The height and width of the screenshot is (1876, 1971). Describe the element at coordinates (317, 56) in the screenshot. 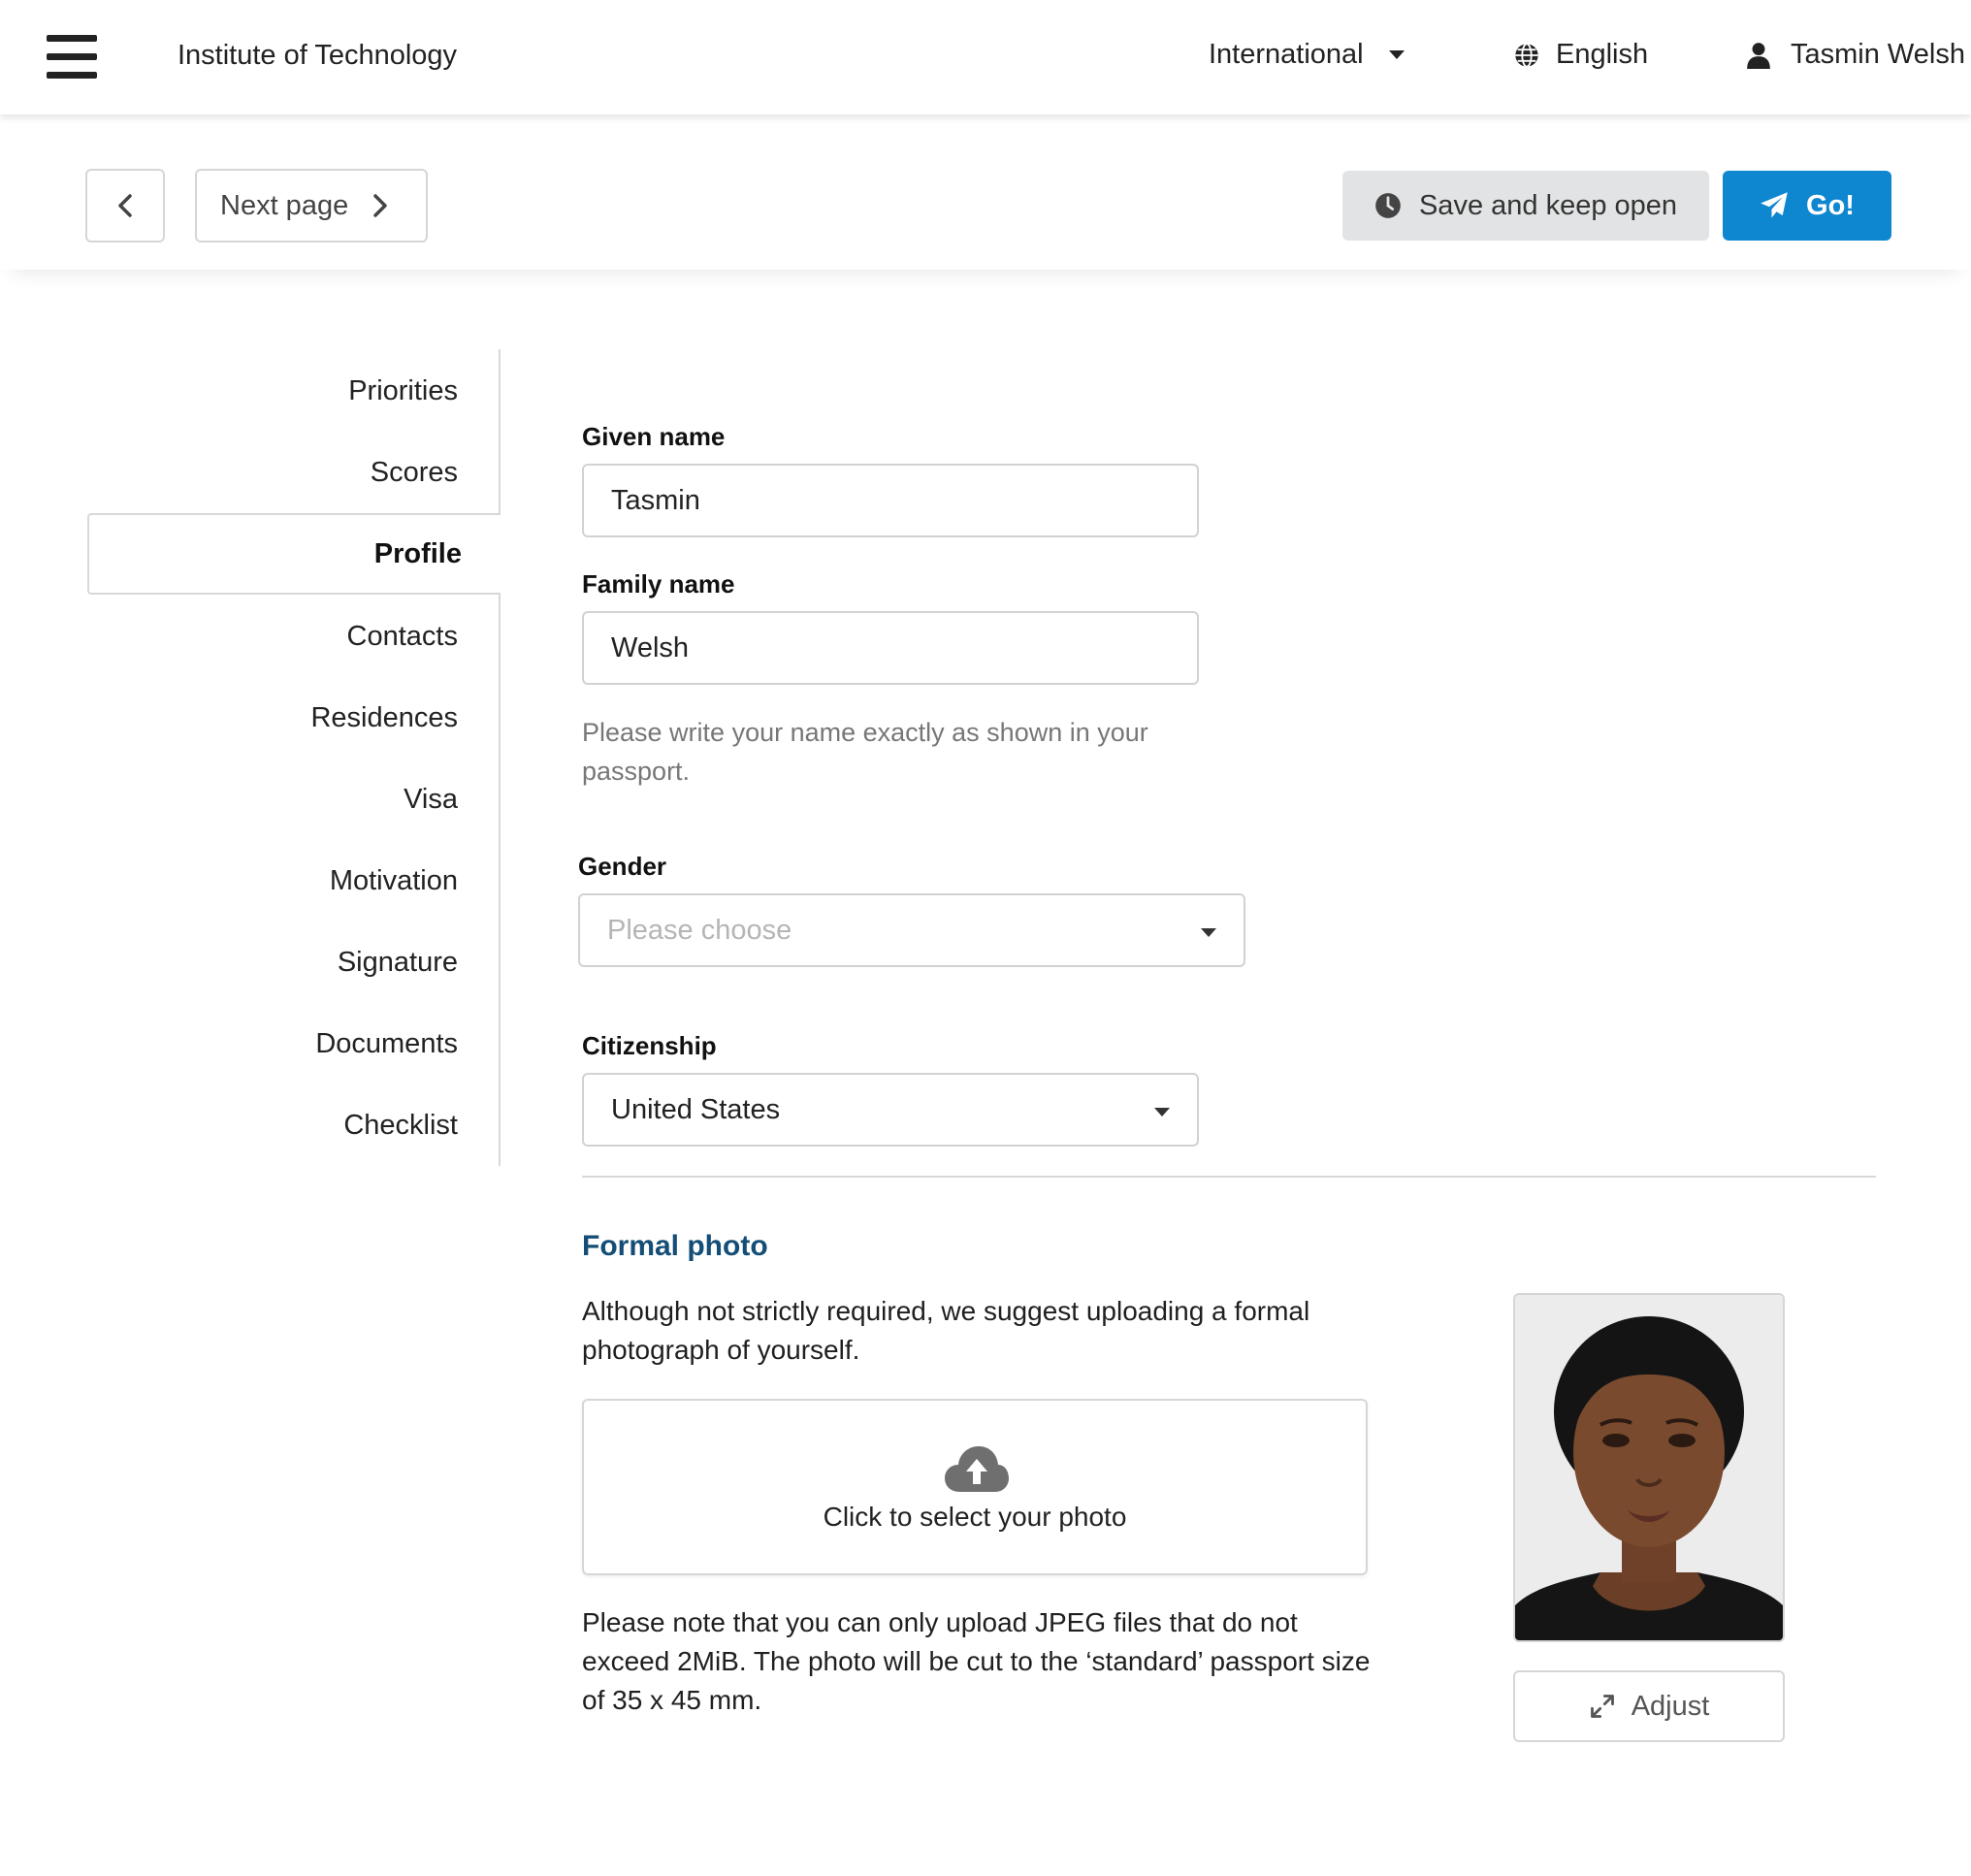

I see `institution-name: Institute of Technology` at that location.